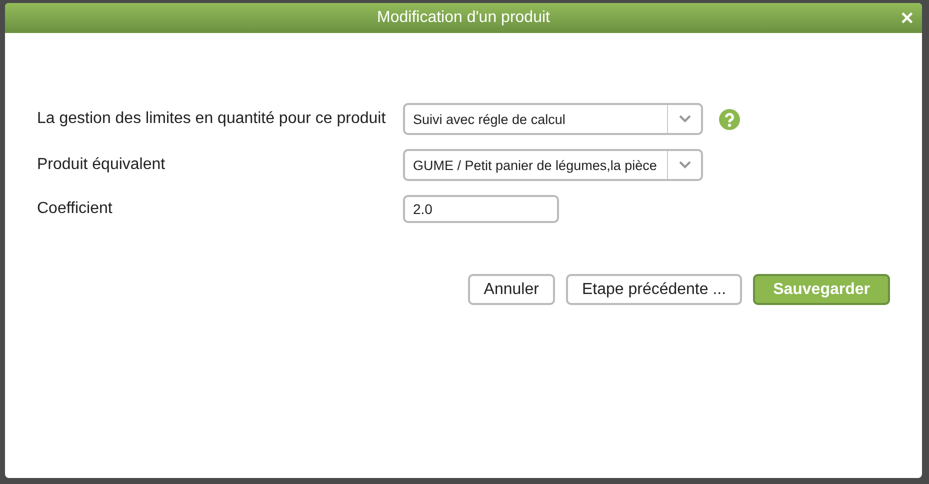  Describe the element at coordinates (212, 119) in the screenshot. I see `field-label: La gestion des limites en quantité pour ce produit` at that location.